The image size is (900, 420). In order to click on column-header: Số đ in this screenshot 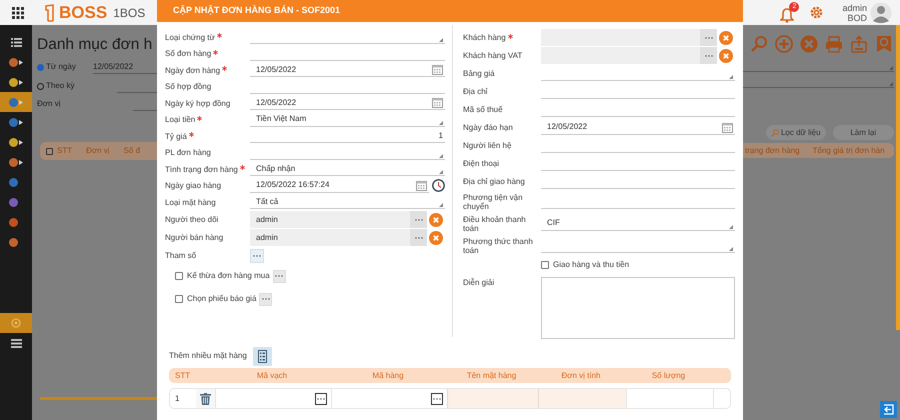, I will do `click(132, 151)`.